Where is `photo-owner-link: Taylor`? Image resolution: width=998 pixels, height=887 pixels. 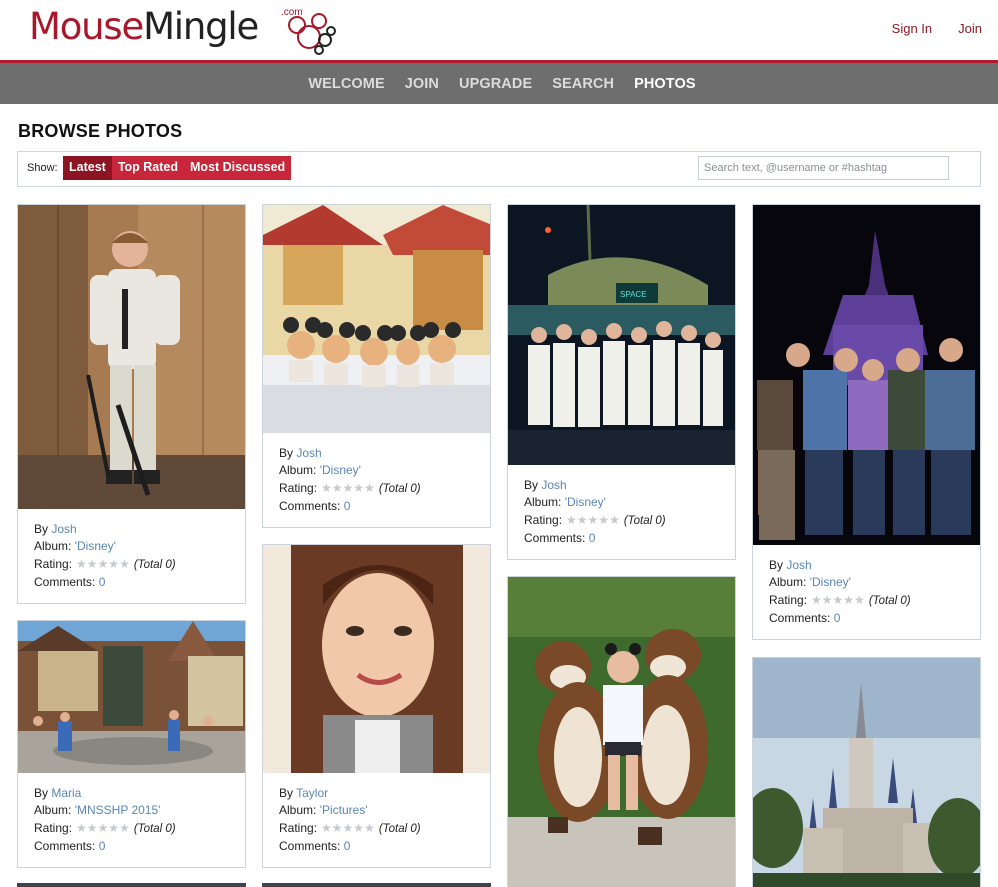
photo-owner-link: Taylor is located at coordinates (312, 793).